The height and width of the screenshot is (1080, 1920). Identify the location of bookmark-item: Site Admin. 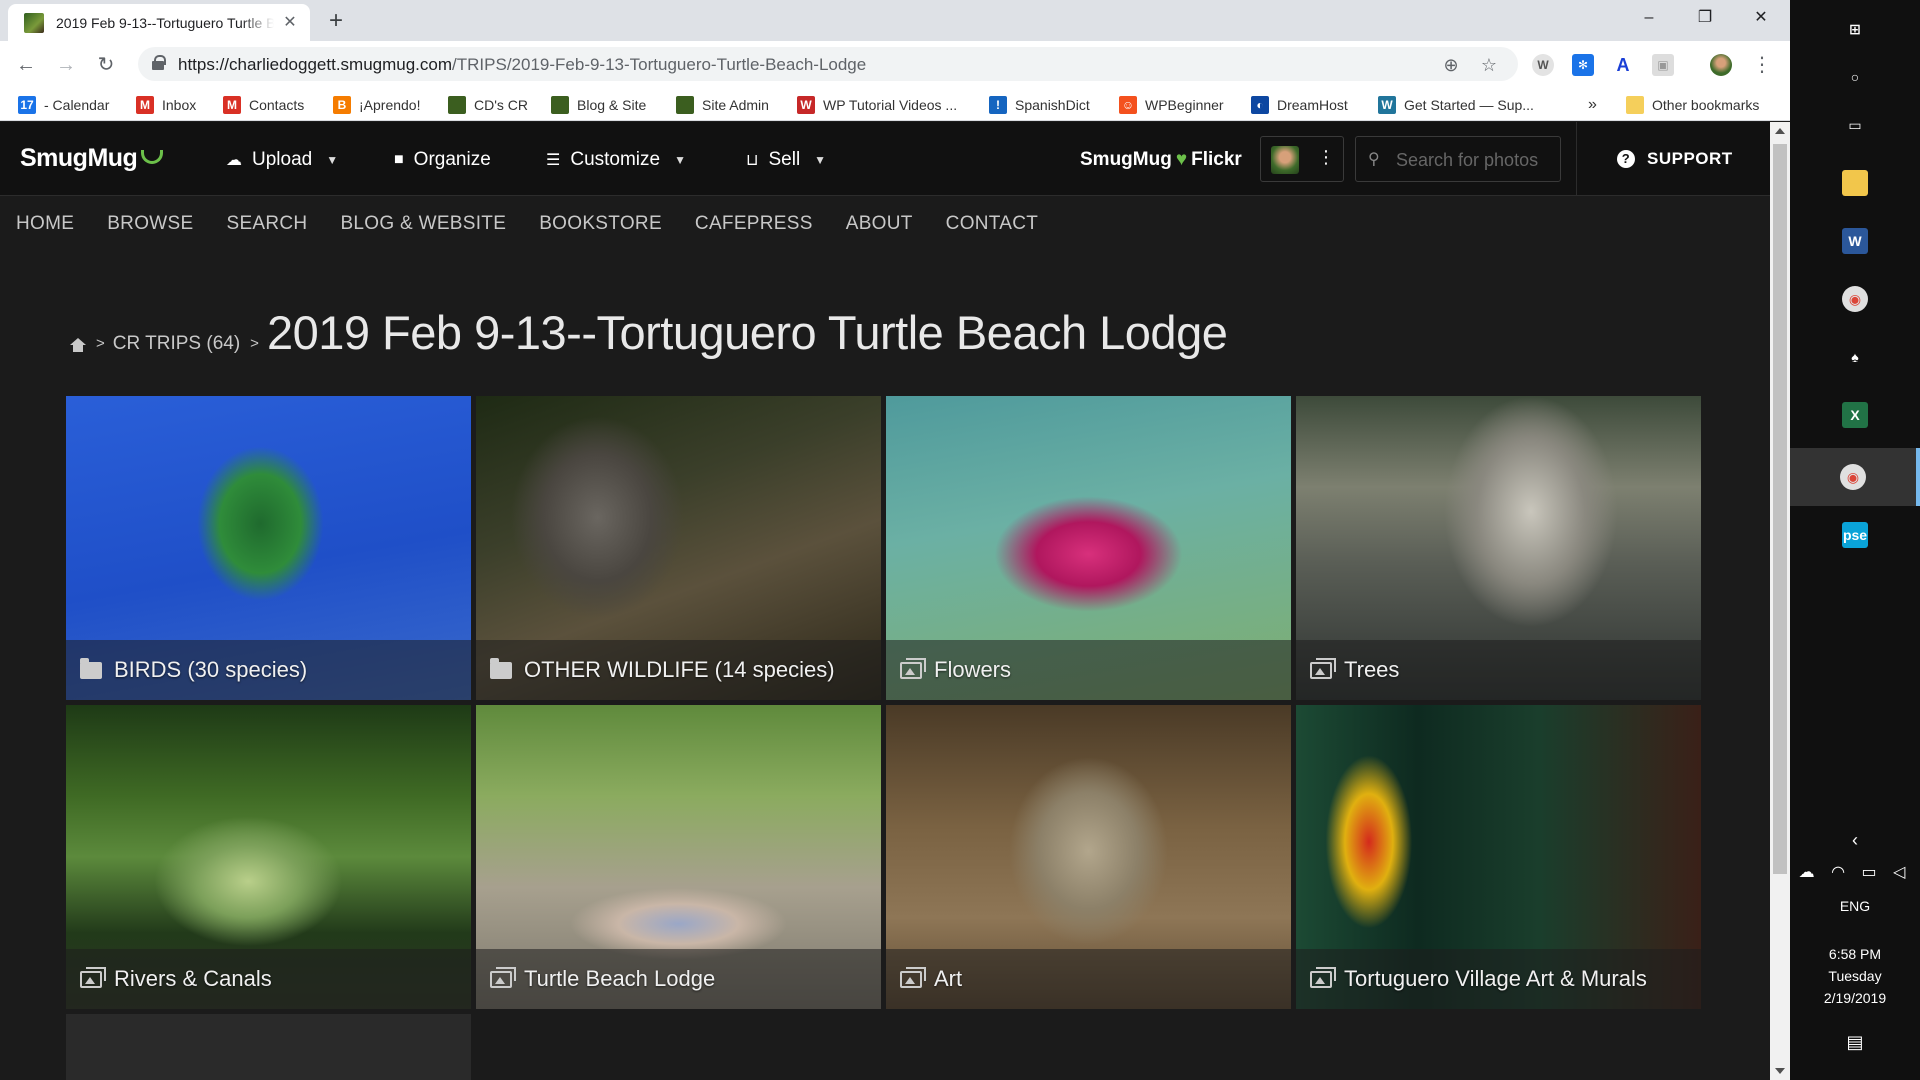
(722, 105).